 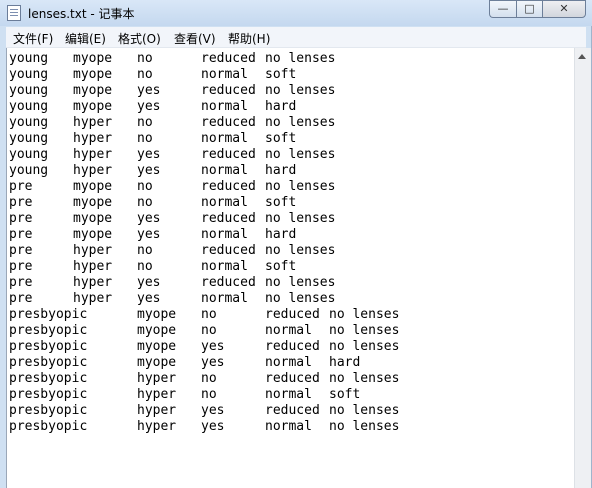 What do you see at coordinates (296, 13) in the screenshot?
I see `title-bar: lenses.txt - 记事本 — □ ✕` at bounding box center [296, 13].